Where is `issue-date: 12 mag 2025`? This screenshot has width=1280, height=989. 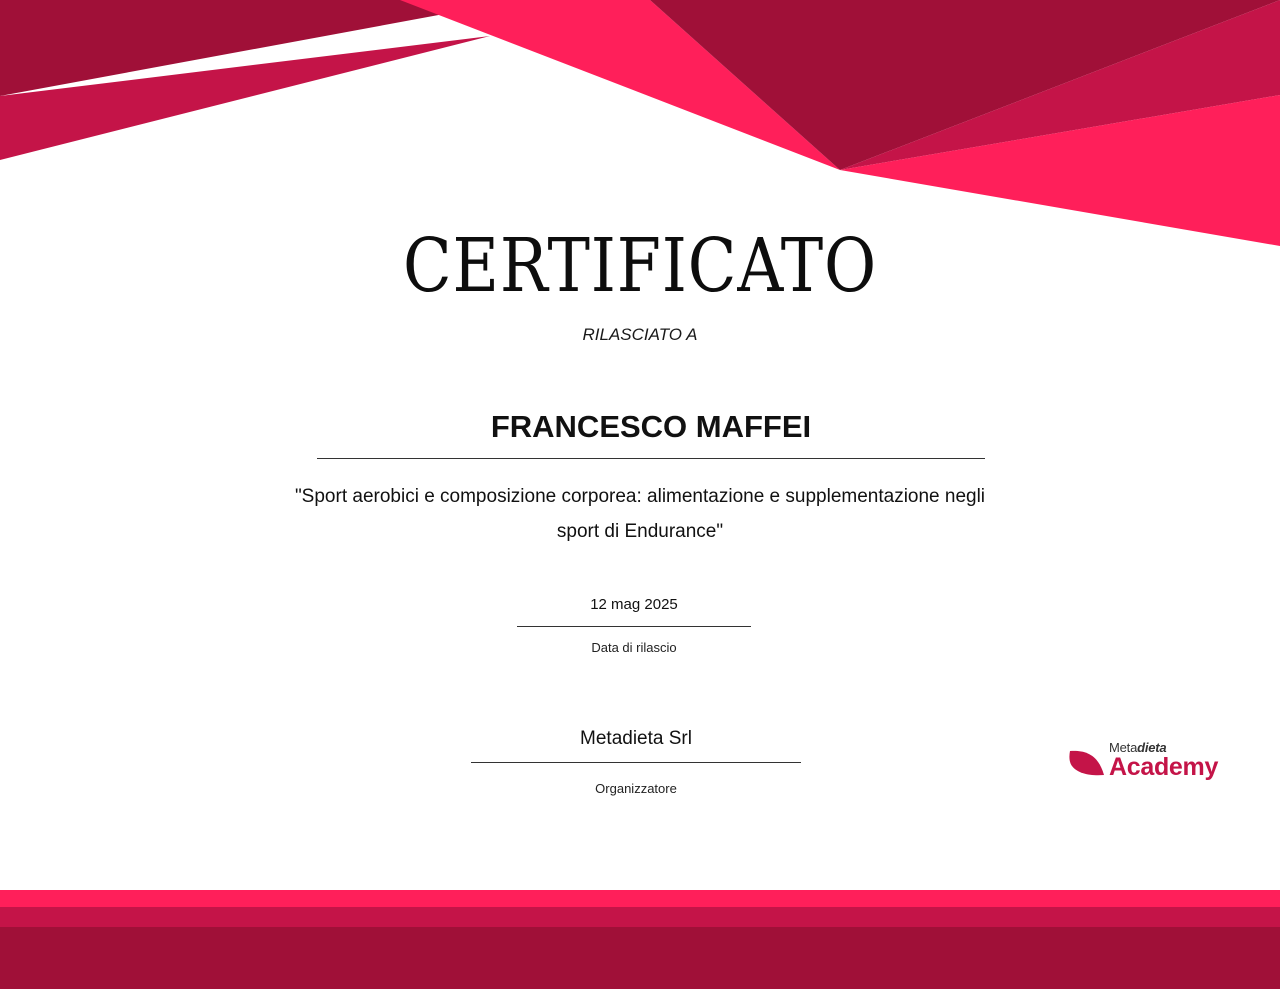 issue-date: 12 mag 2025 is located at coordinates (634, 604).